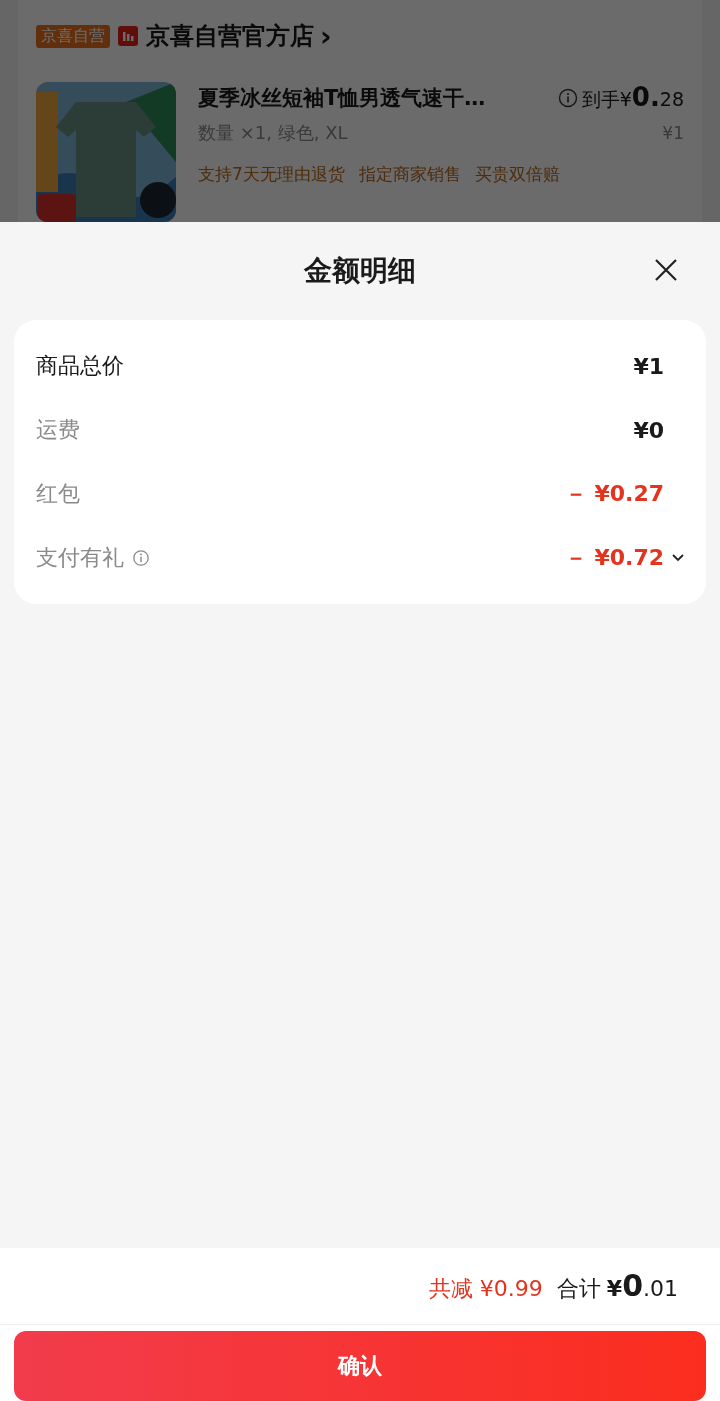  What do you see at coordinates (80, 366) in the screenshot?
I see `row-label: 商品总价` at bounding box center [80, 366].